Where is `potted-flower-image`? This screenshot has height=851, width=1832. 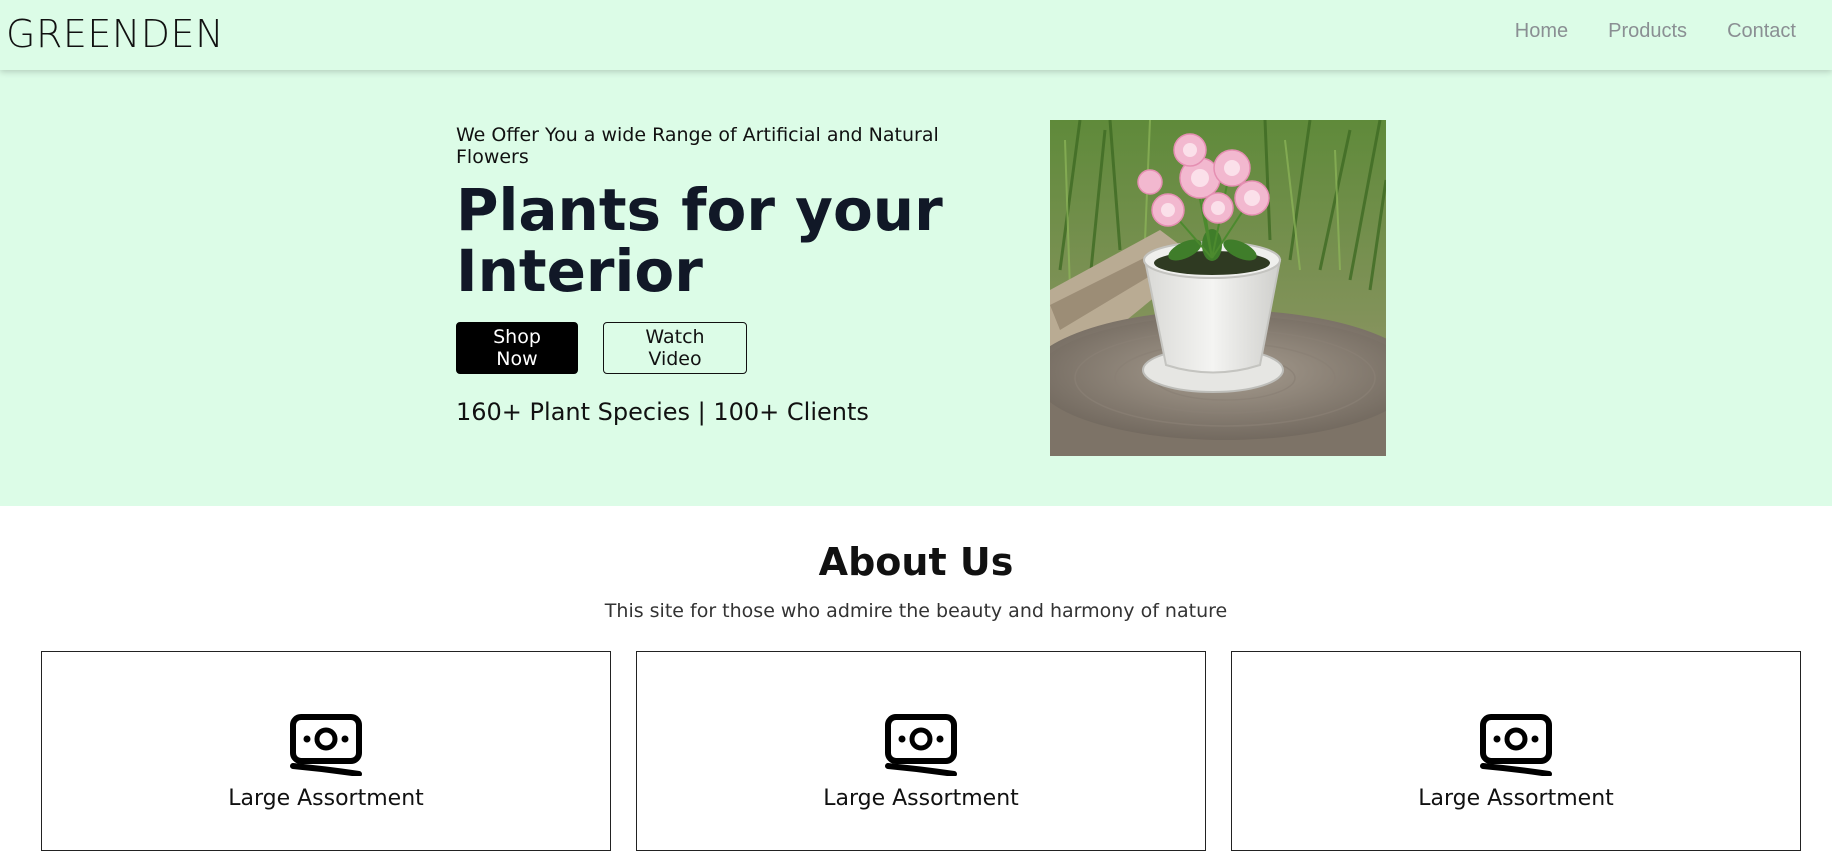 potted-flower-image is located at coordinates (1218, 288).